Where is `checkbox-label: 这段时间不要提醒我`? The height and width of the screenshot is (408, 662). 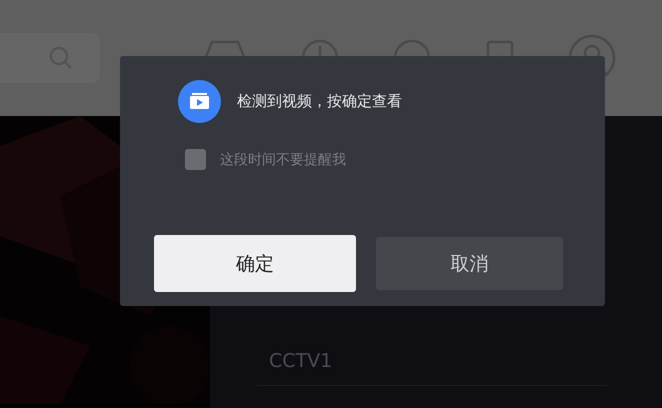
checkbox-label: 这段时间不要提醒我 is located at coordinates (283, 159).